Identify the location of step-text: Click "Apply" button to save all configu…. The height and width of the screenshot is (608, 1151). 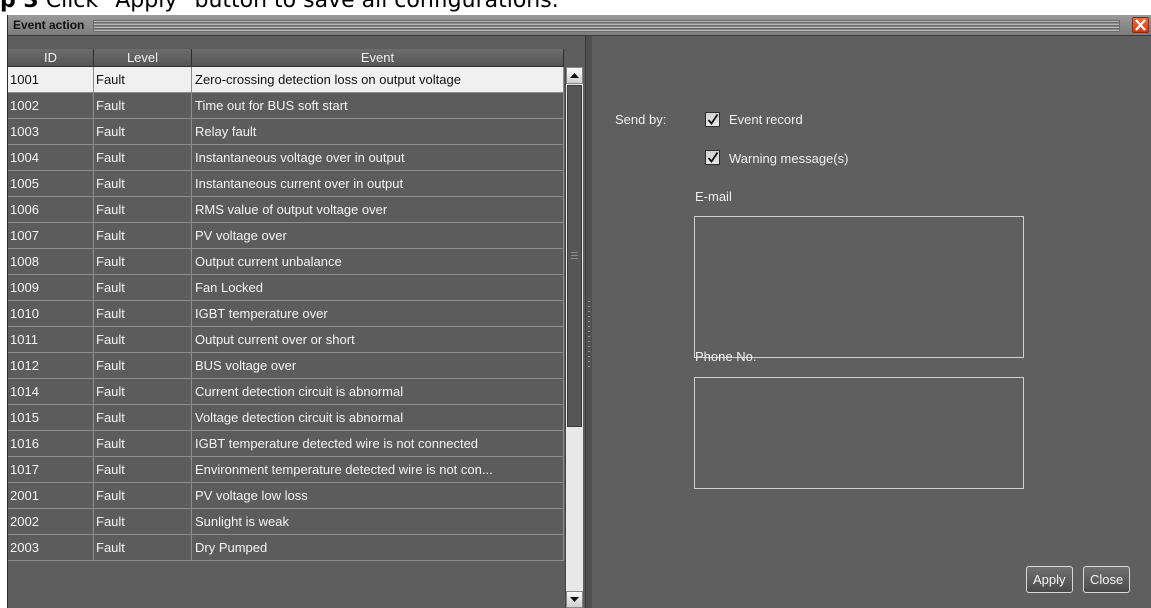
(302, 6).